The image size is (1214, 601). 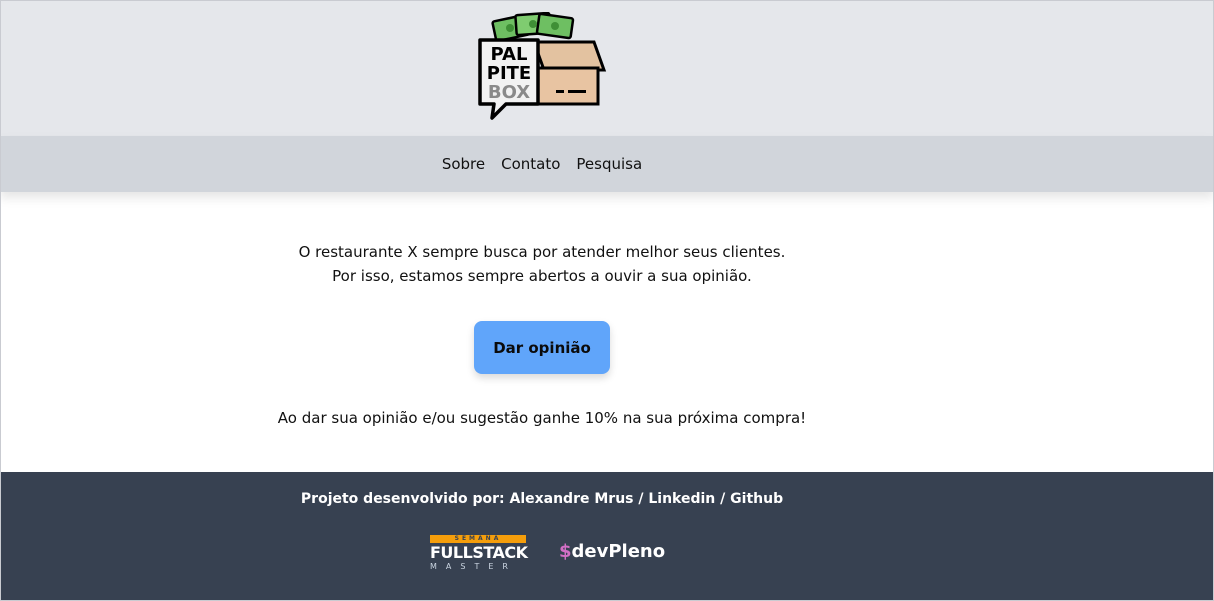 What do you see at coordinates (509, 54) in the screenshot?
I see `svg-text: PAL` at bounding box center [509, 54].